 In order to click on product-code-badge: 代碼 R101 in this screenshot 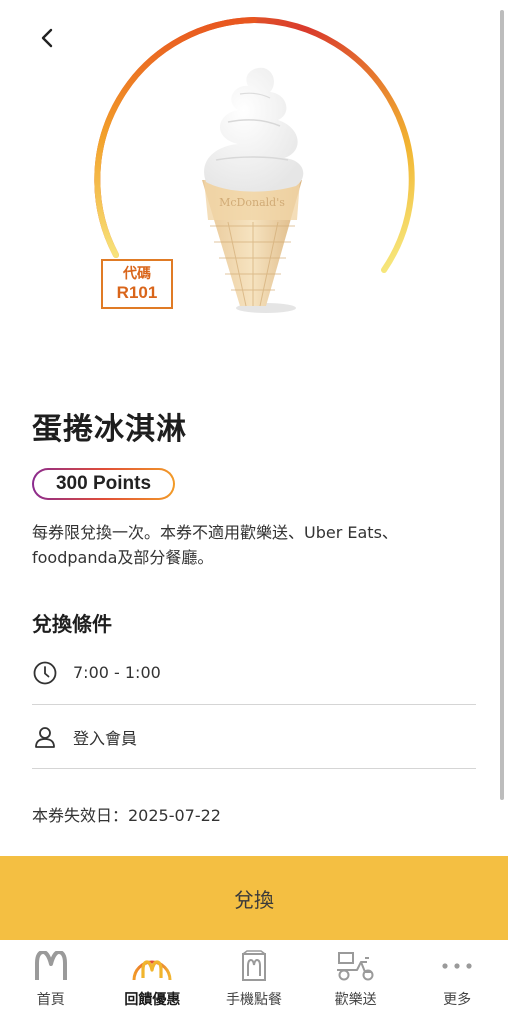, I will do `click(137, 284)`.